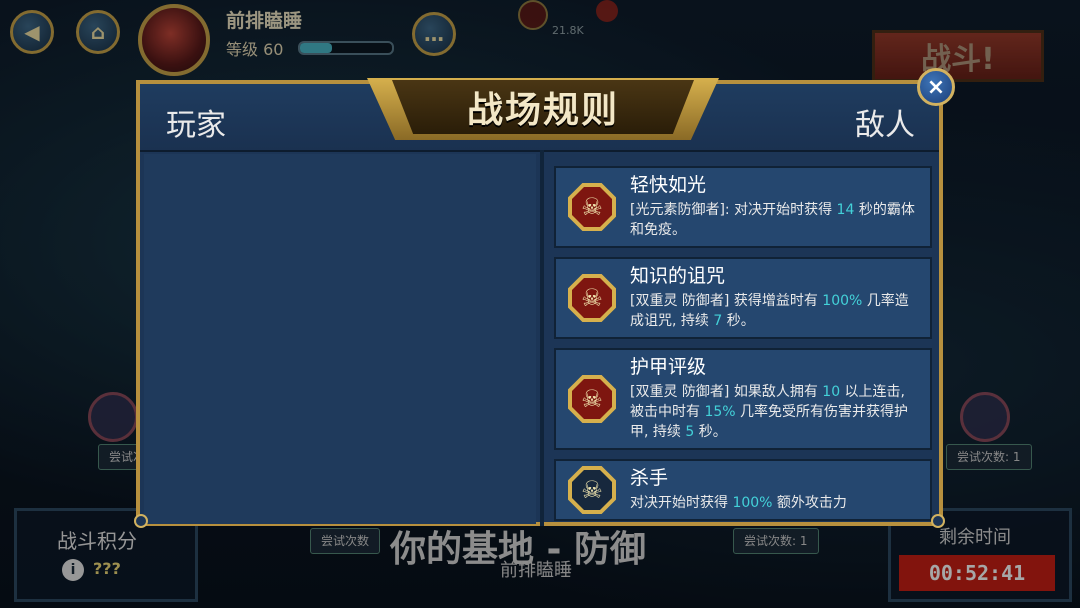 The image size is (1080, 608). I want to click on title-plate-inner: 战场规则, so click(543, 107).